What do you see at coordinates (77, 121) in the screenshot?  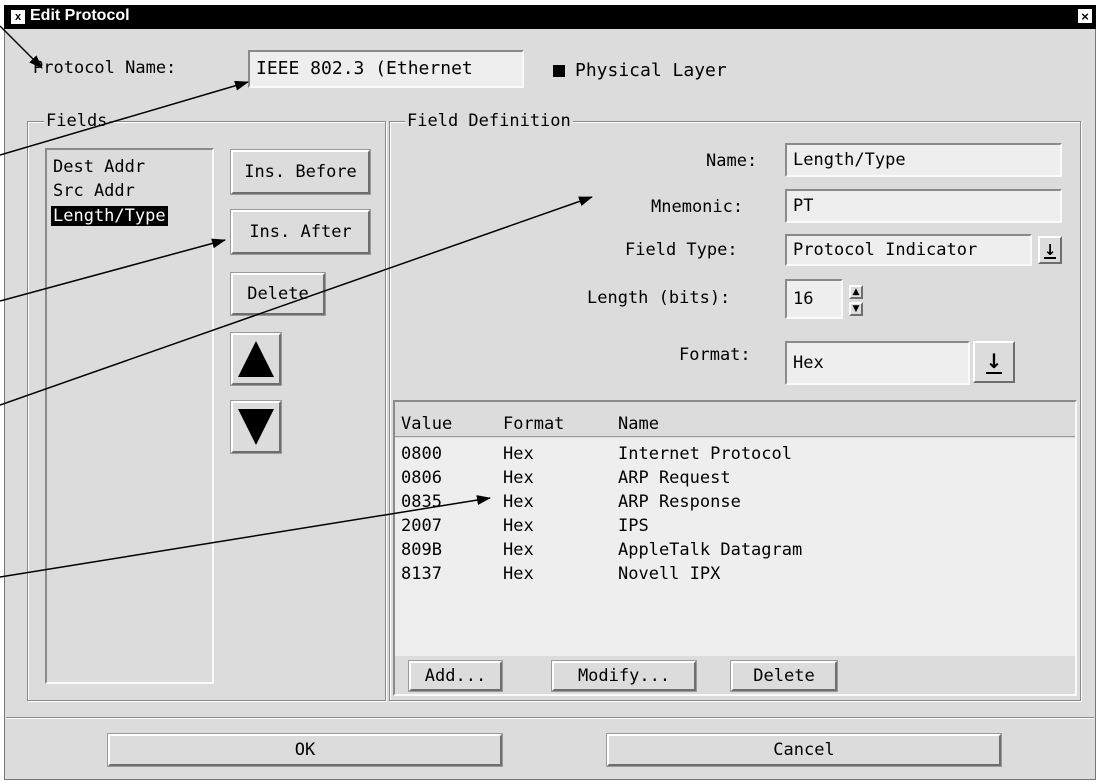 I see `fields-group-title: Fields` at bounding box center [77, 121].